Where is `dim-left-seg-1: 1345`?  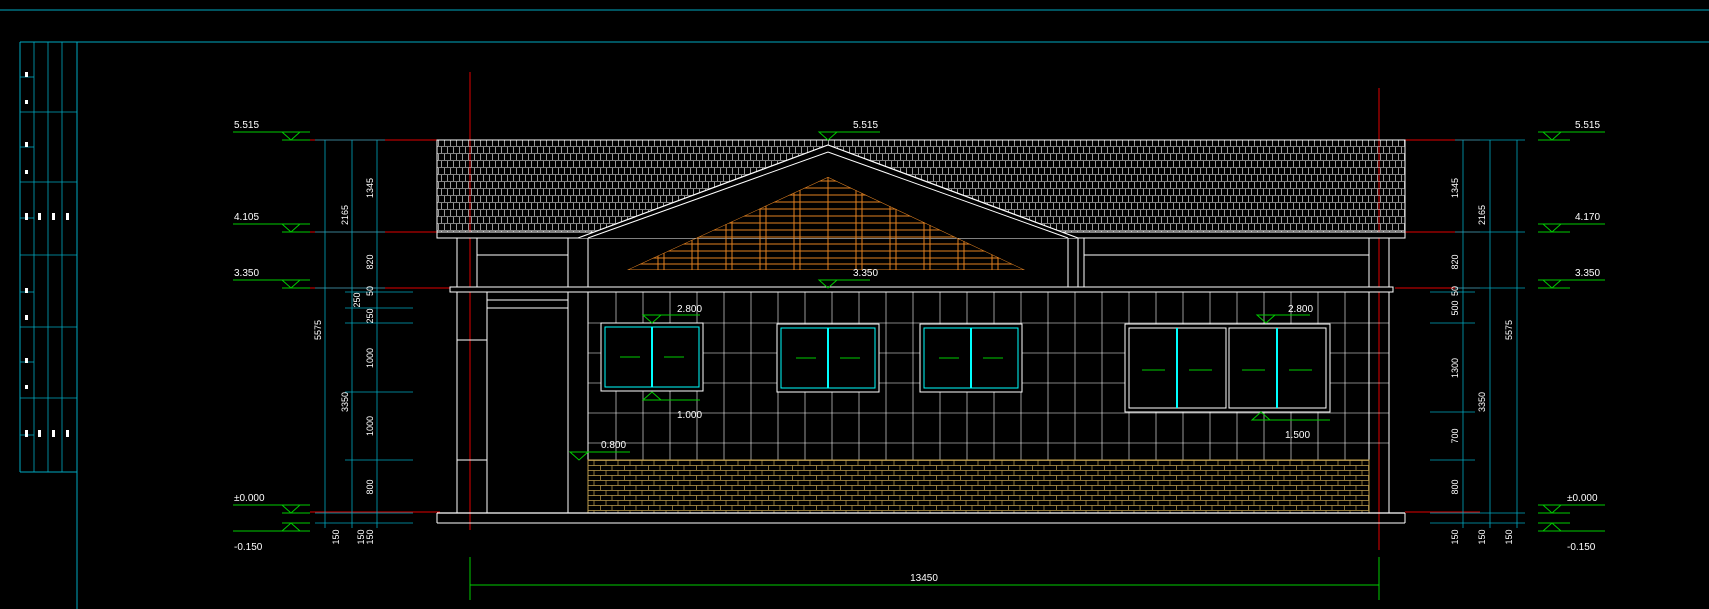 dim-left-seg-1: 1345 is located at coordinates (370, 188).